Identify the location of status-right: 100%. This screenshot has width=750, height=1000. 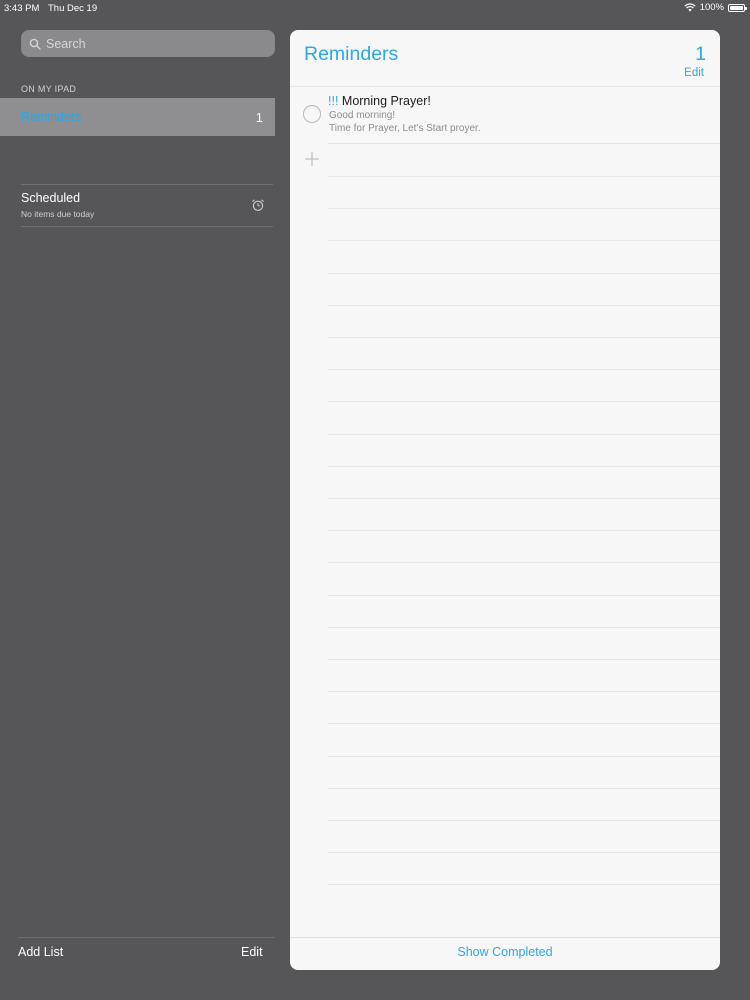
(715, 7).